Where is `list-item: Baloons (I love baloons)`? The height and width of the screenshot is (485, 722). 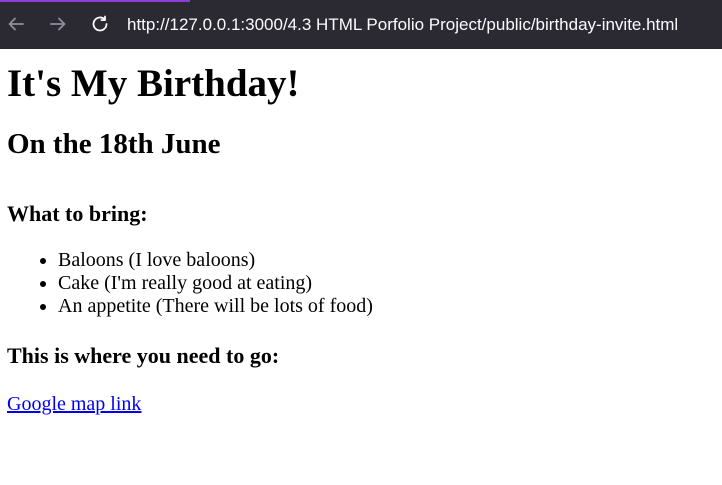 list-item: Baloons (I love baloons) is located at coordinates (390, 260).